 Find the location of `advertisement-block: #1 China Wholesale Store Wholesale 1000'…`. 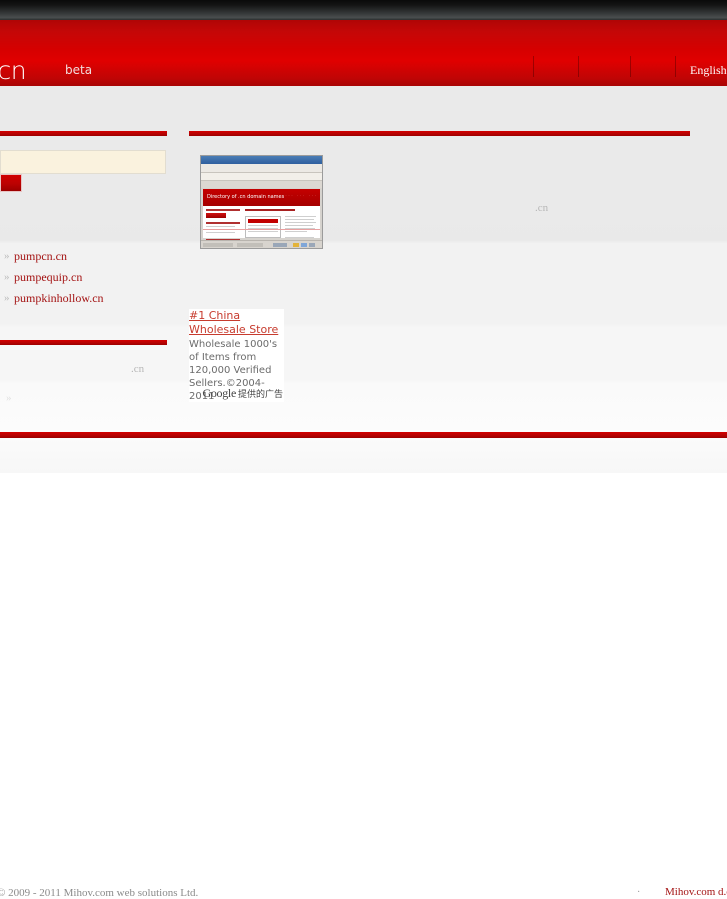

advertisement-block: #1 China Wholesale Store Wholesale 1000'… is located at coordinates (236, 355).